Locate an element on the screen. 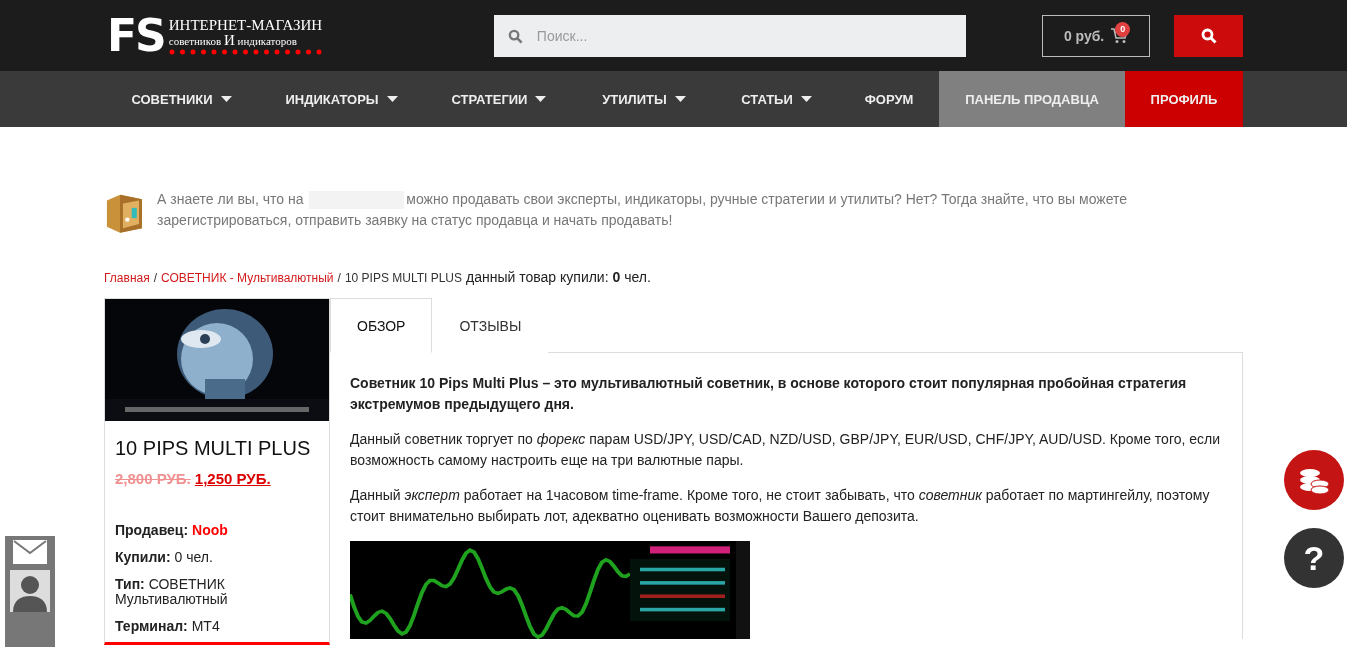  old-price: 2,800 РУБ. is located at coordinates (153, 478).